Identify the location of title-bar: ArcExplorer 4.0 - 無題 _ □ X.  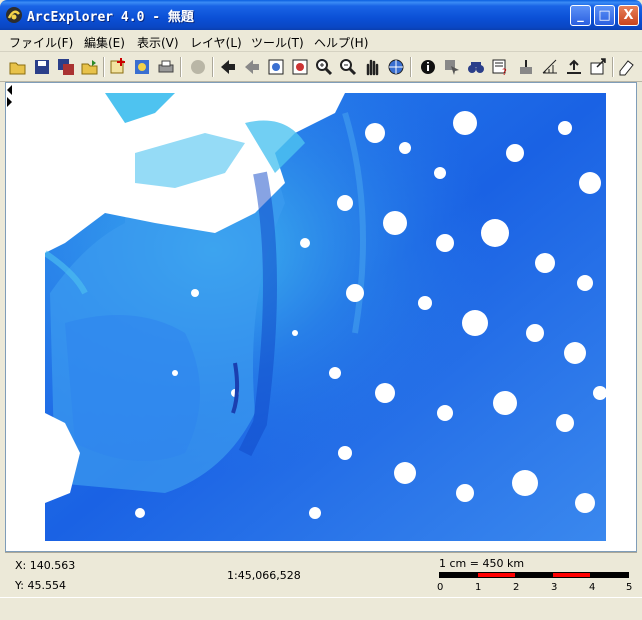
(321, 15).